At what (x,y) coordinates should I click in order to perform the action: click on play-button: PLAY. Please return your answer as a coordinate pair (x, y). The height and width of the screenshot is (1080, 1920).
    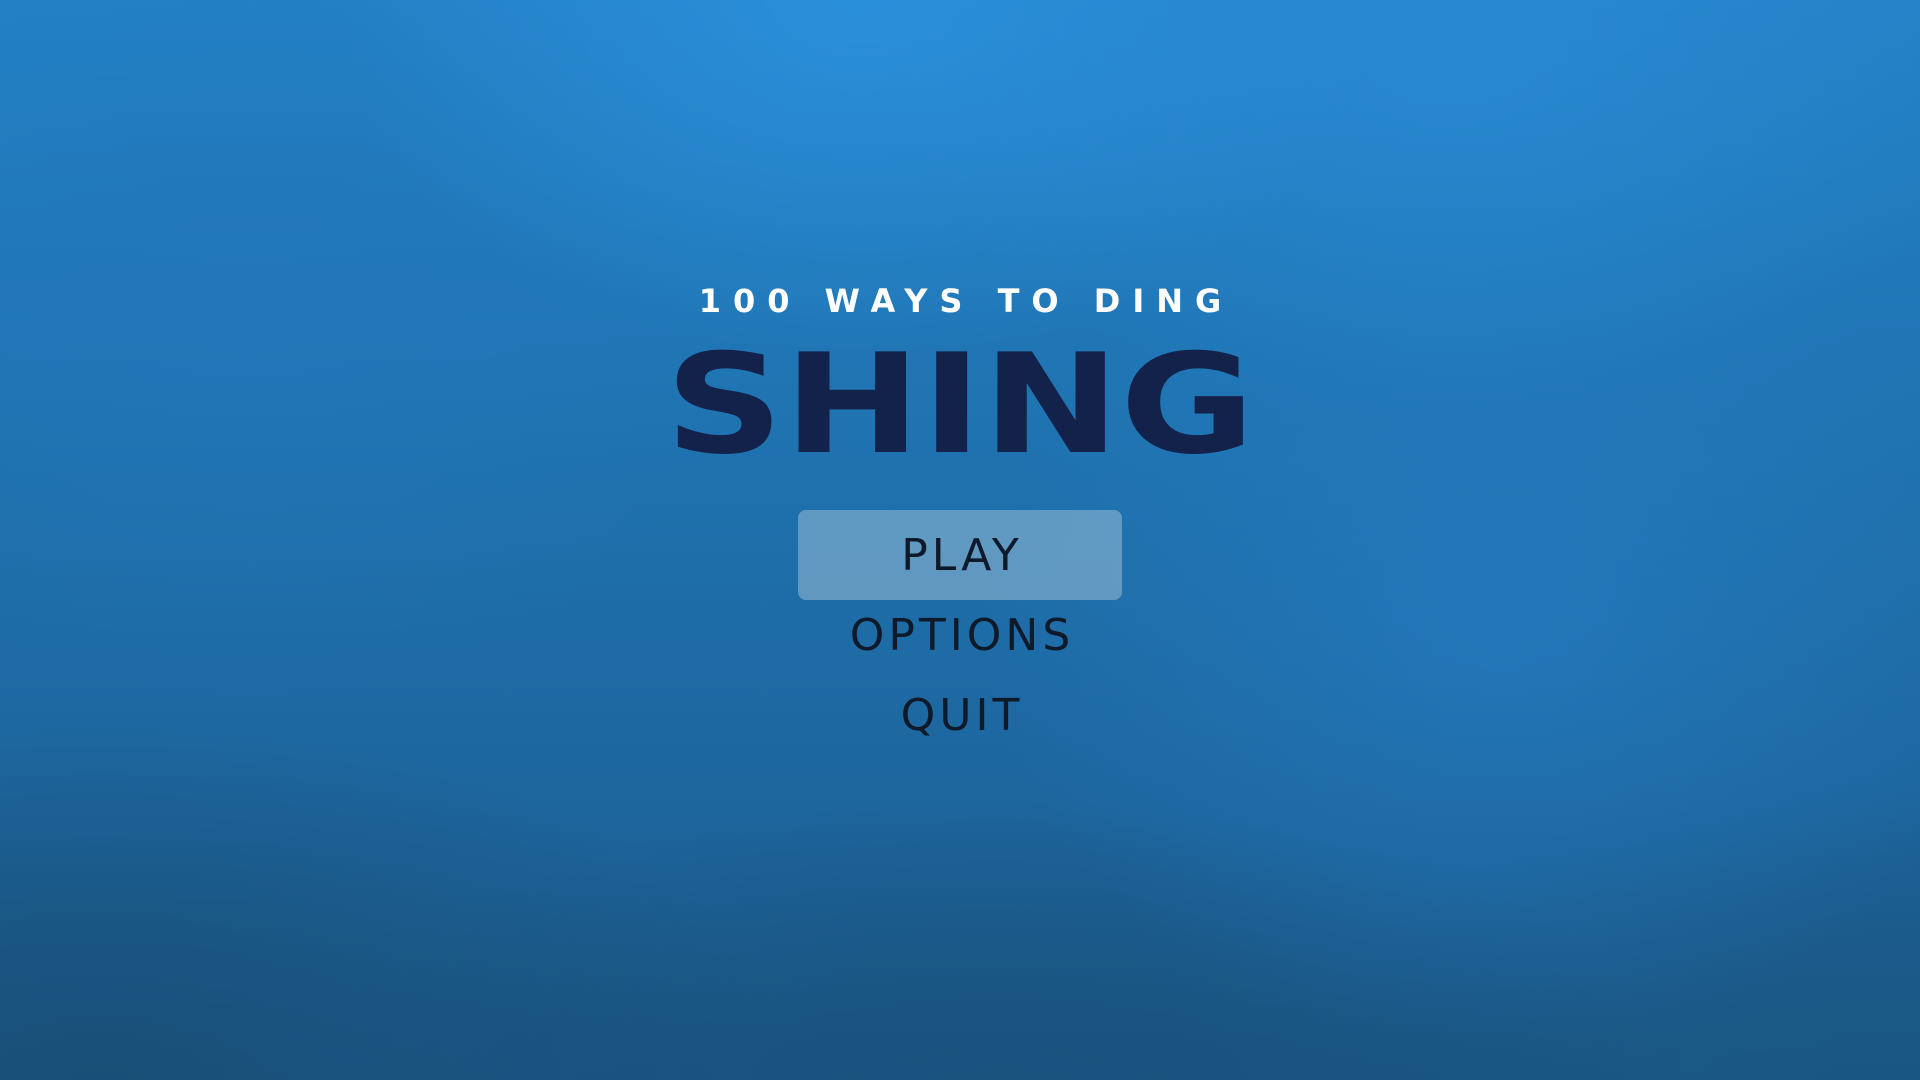
    Looking at the image, I should click on (960, 555).